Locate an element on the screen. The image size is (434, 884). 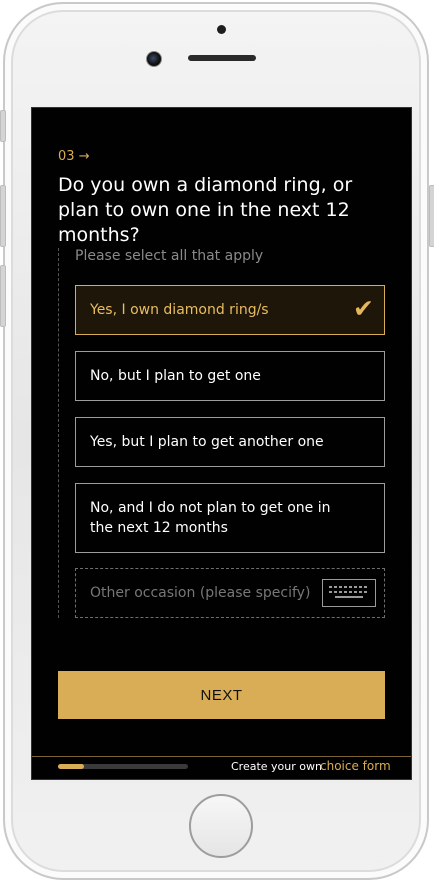
select-hint: Please select all that apply is located at coordinates (169, 256).